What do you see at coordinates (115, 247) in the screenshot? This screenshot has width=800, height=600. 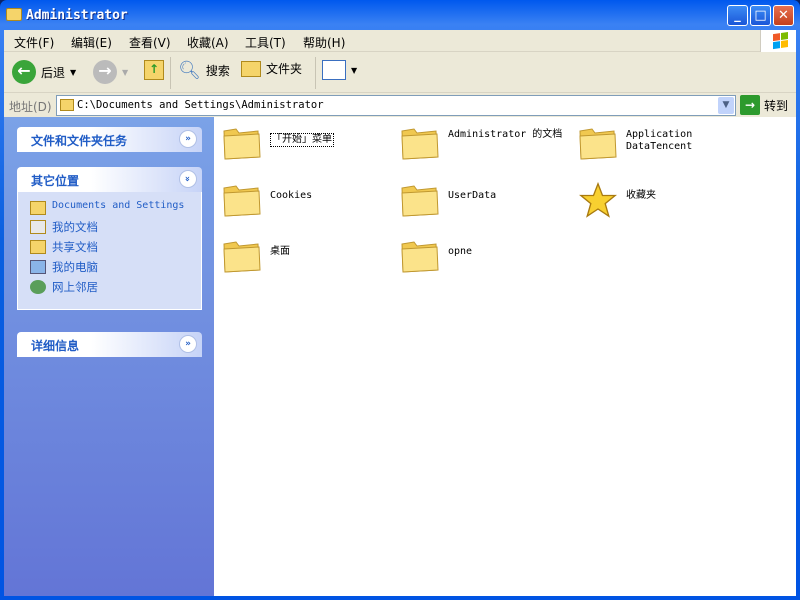 I see `place-shared-documents: 共享文档` at bounding box center [115, 247].